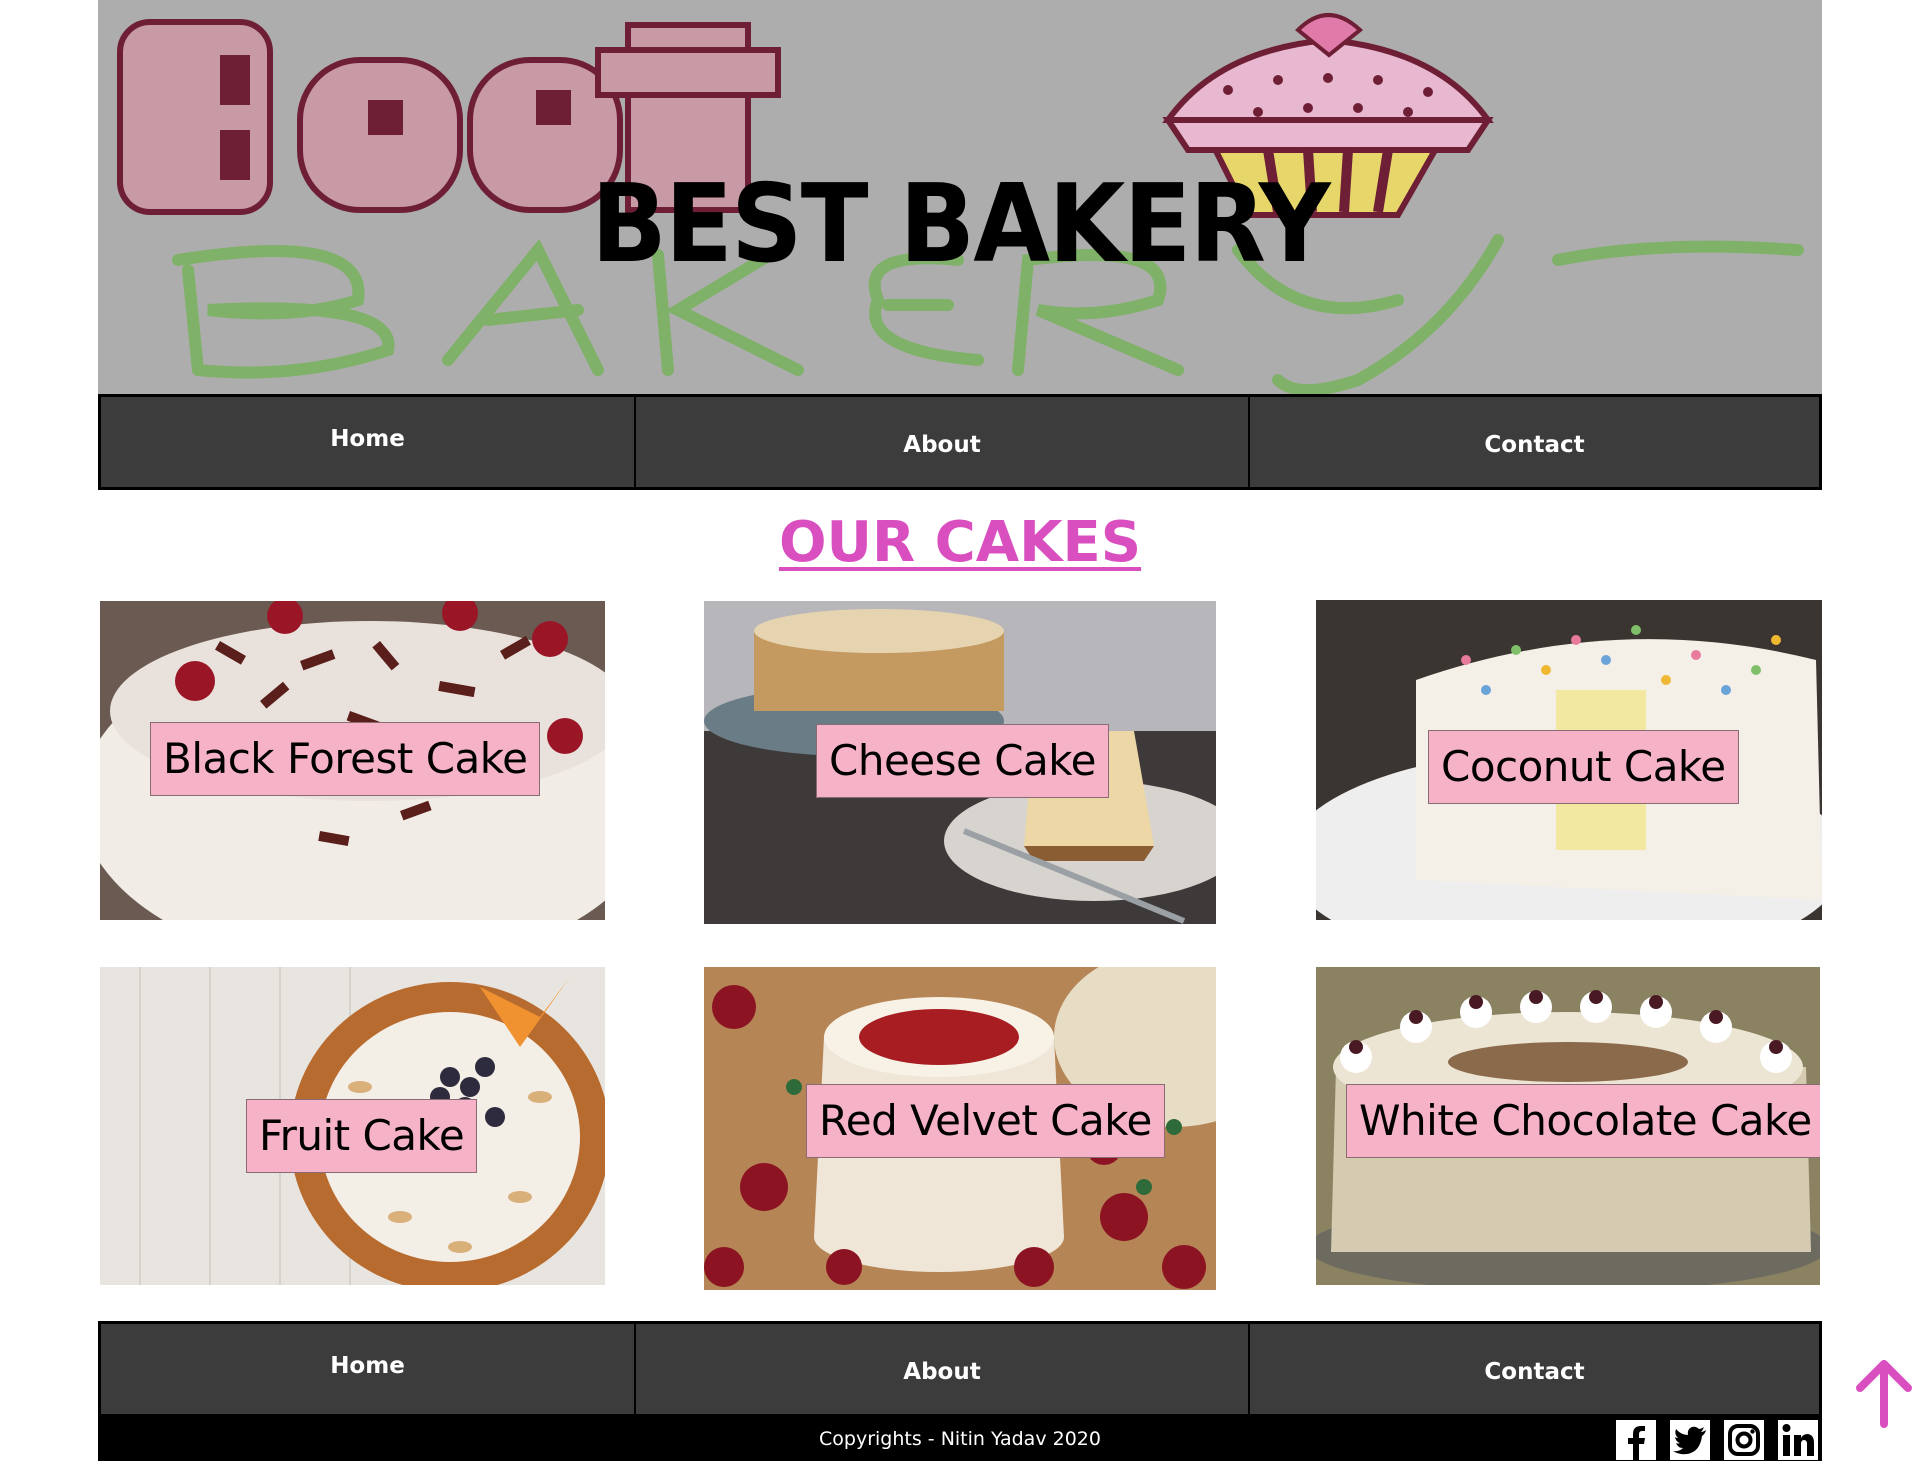 The width and height of the screenshot is (1920, 1461). Describe the element at coordinates (345, 759) in the screenshot. I see `cake-label: Black Forest Cake` at that location.